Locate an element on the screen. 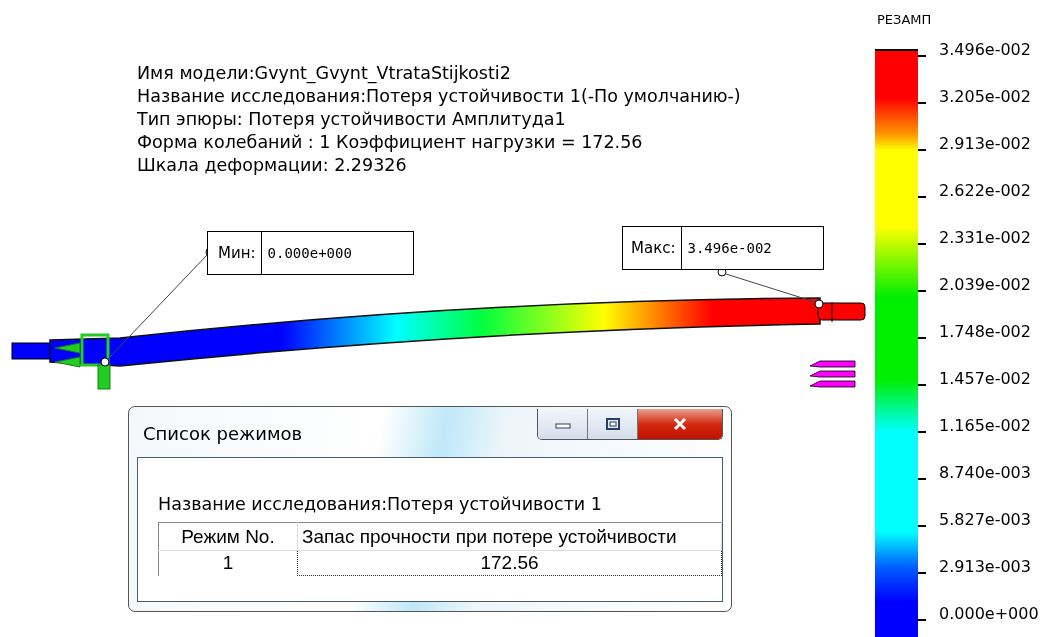  probe-value: 3.496e-002 is located at coordinates (729, 248).